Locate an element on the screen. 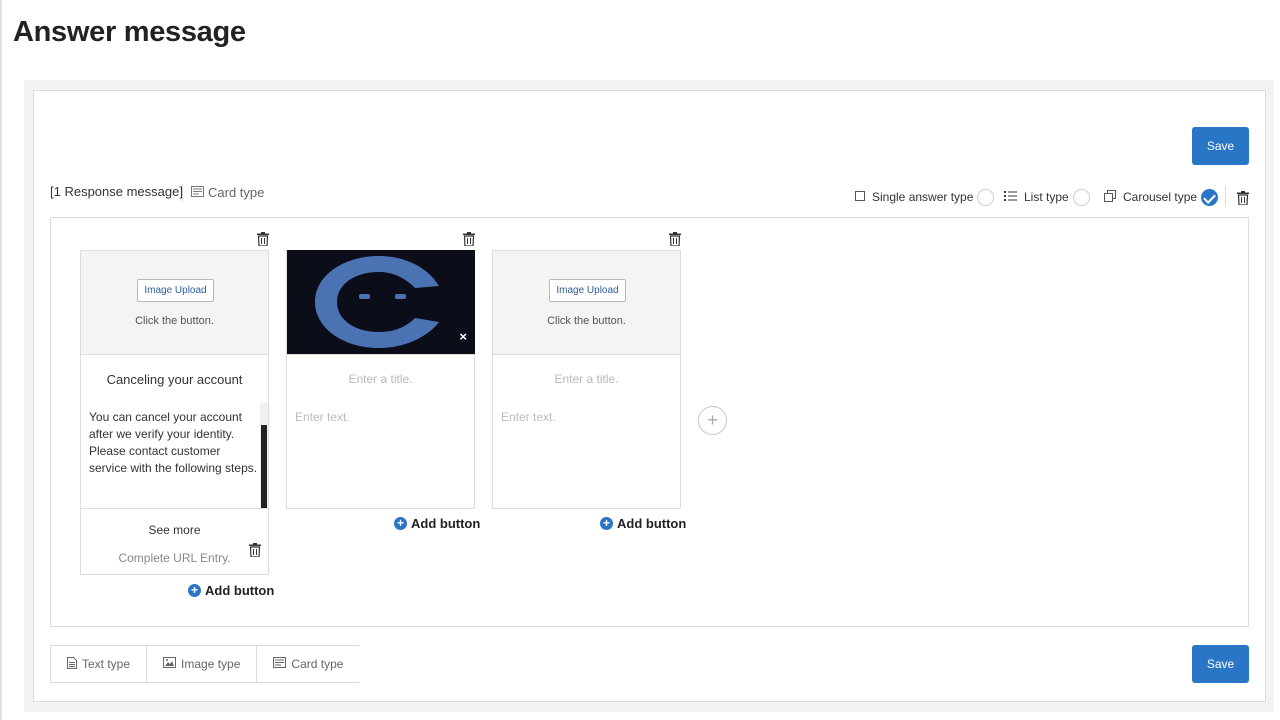 The height and width of the screenshot is (720, 1280). add-button-card-3: + Add button is located at coordinates (643, 523).